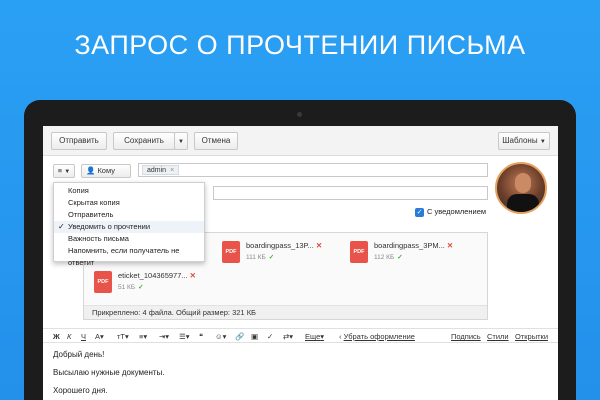 This screenshot has height=400, width=600. What do you see at coordinates (300, 141) in the screenshot?
I see `compose-toolbar: Отправить Сохранить ▼ Отмена Шаблоны ▼` at bounding box center [300, 141].